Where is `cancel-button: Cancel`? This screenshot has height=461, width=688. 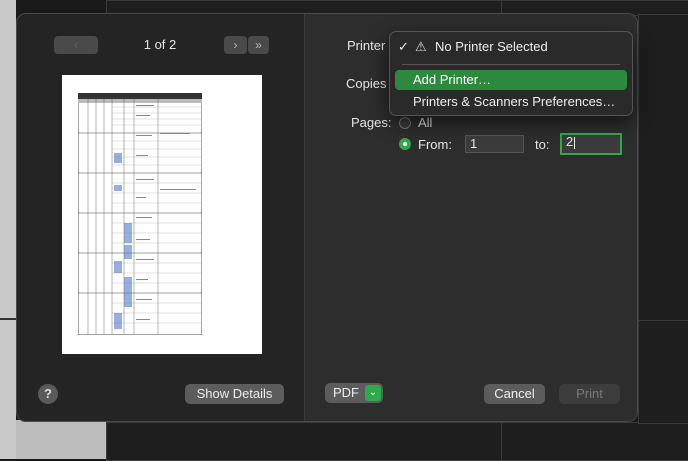
cancel-button: Cancel is located at coordinates (514, 394).